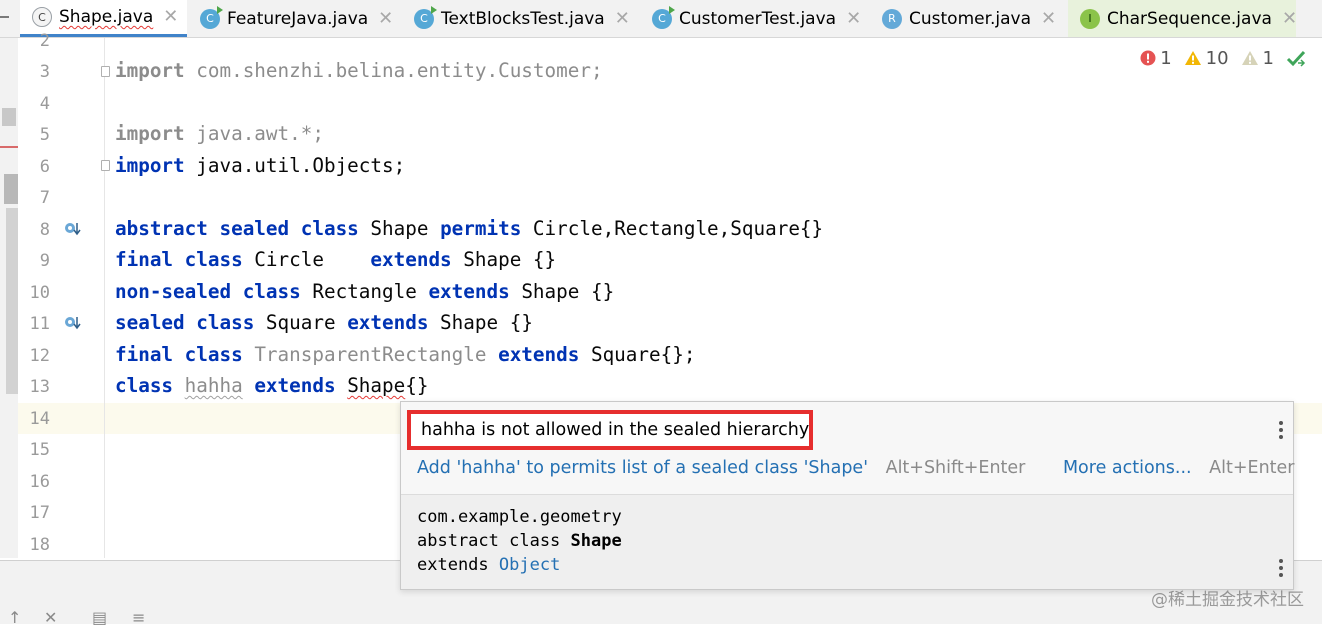 Image resolution: width=1322 pixels, height=627 pixels. Describe the element at coordinates (1298, 58) in the screenshot. I see `check-icon` at that location.